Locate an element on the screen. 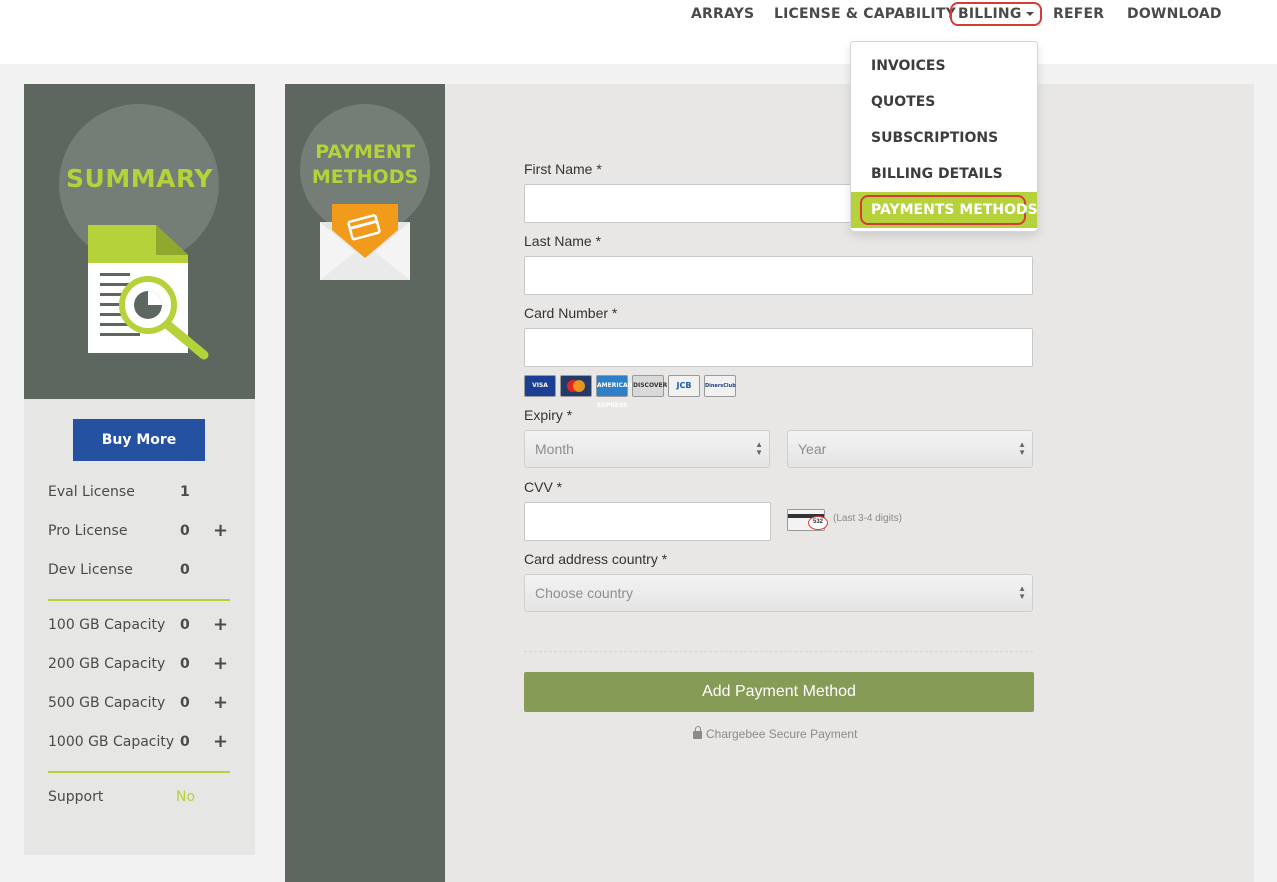 Image resolution: width=1277 pixels, height=882 pixels. nav-license-capability: LICENSE & CAPABILITY is located at coordinates (865, 14).